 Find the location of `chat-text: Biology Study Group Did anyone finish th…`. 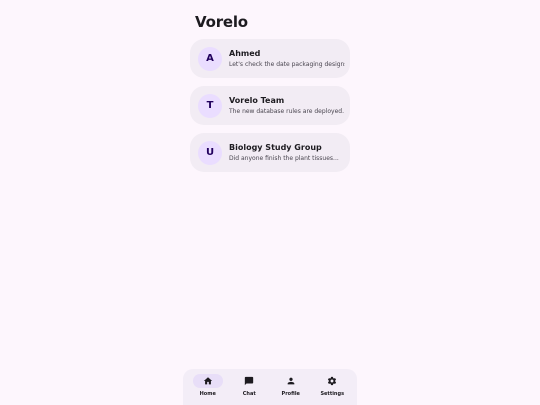

chat-text: Biology Study Group Did anyone finish th… is located at coordinates (287, 152).